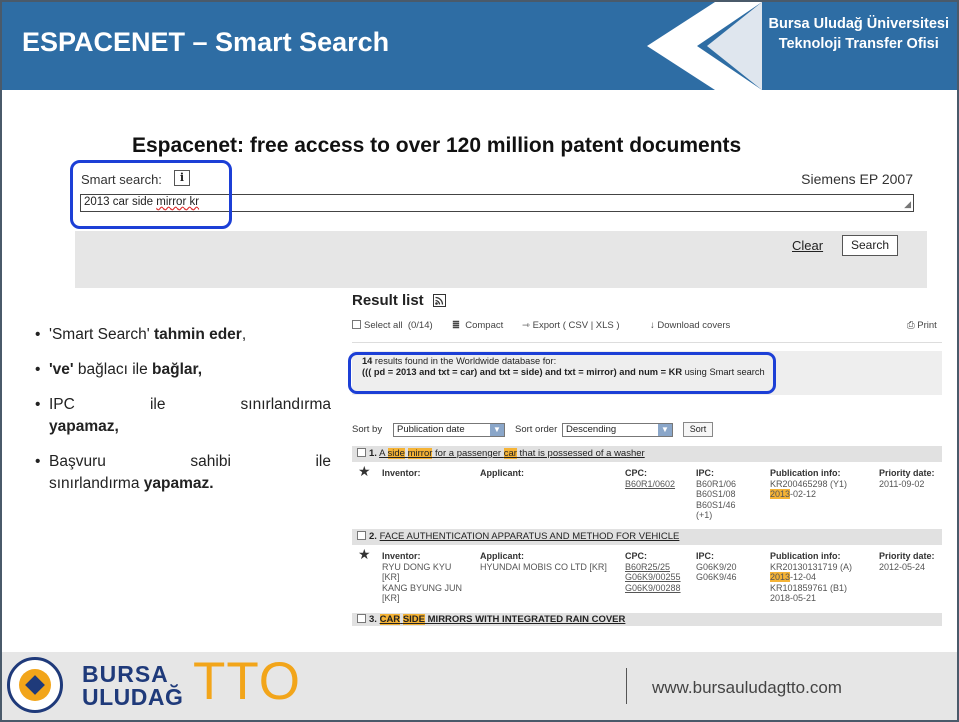  Describe the element at coordinates (652, 325) in the screenshot. I see `download-icon: ↓` at that location.